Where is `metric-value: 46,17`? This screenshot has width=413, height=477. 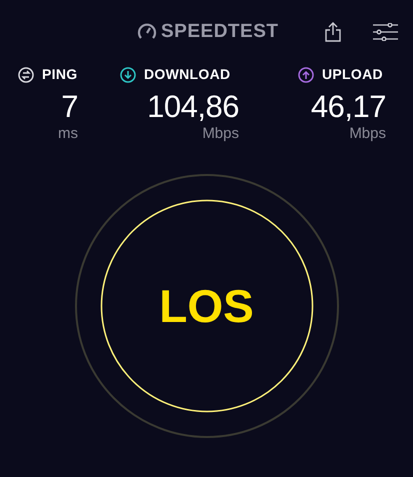
metric-value: 46,17 is located at coordinates (348, 106).